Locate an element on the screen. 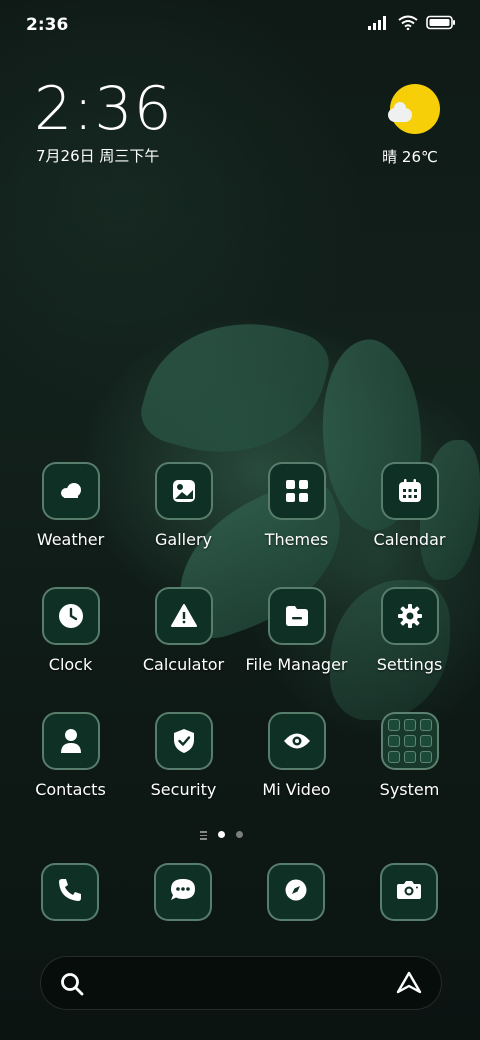 The width and height of the screenshot is (480, 1040). battery-icon is located at coordinates (441, 24).